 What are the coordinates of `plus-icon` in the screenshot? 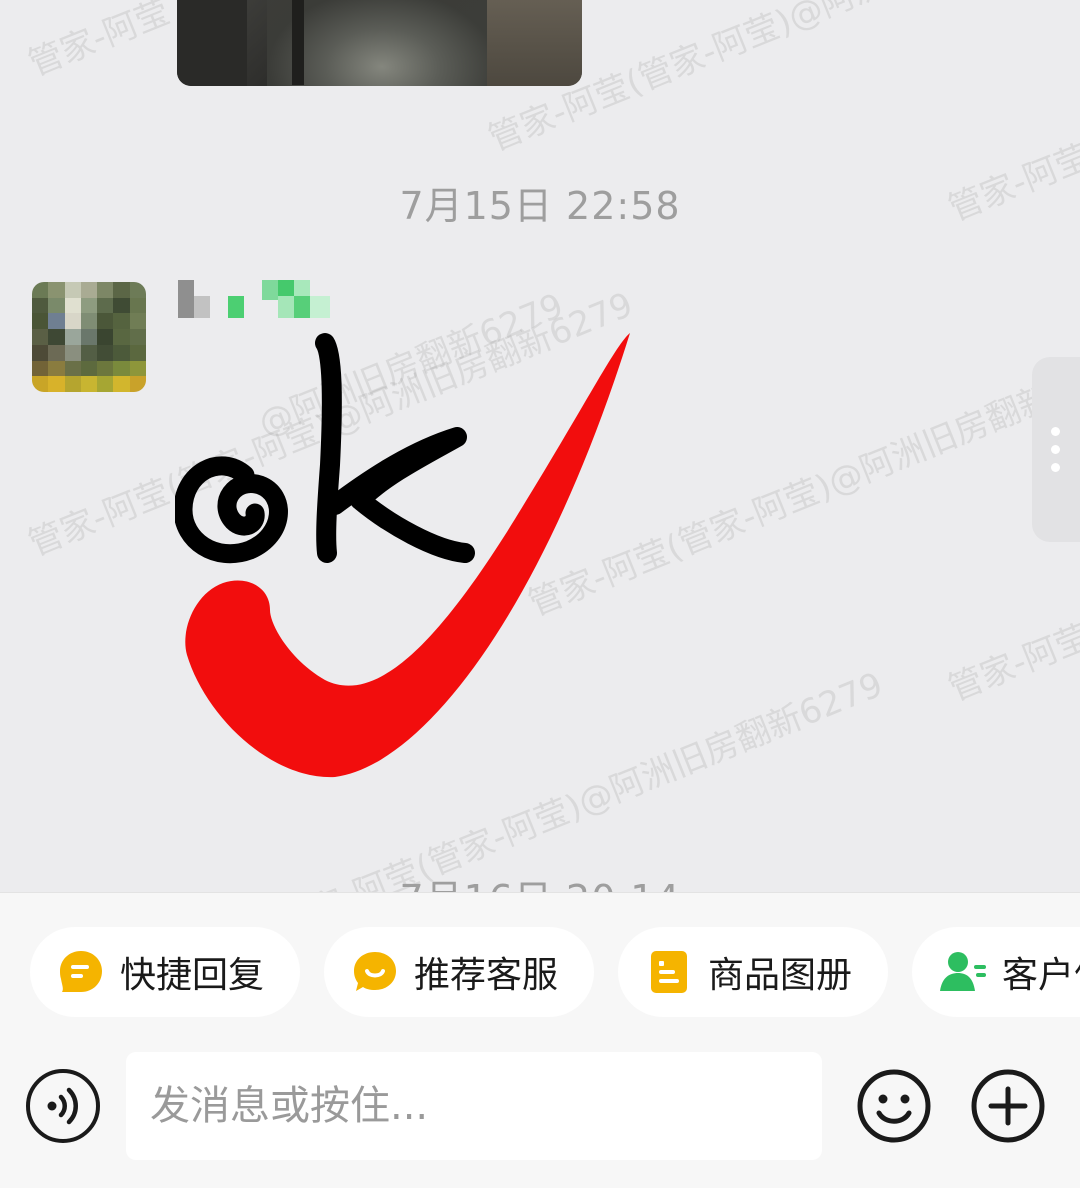 It's located at (1008, 1106).